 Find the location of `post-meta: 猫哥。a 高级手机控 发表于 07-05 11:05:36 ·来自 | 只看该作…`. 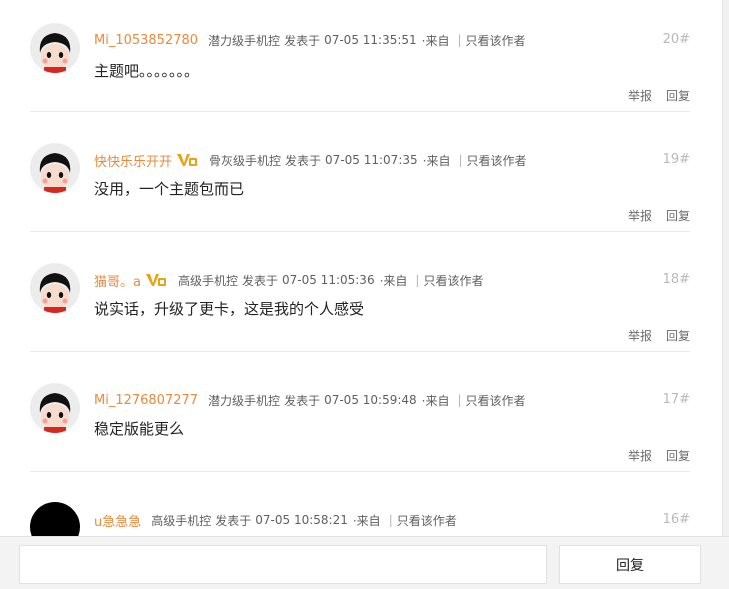

post-meta: 猫哥。a 高级手机控 发表于 07-05 11:05:36 ·来自 | 只看该作… is located at coordinates (288, 280).